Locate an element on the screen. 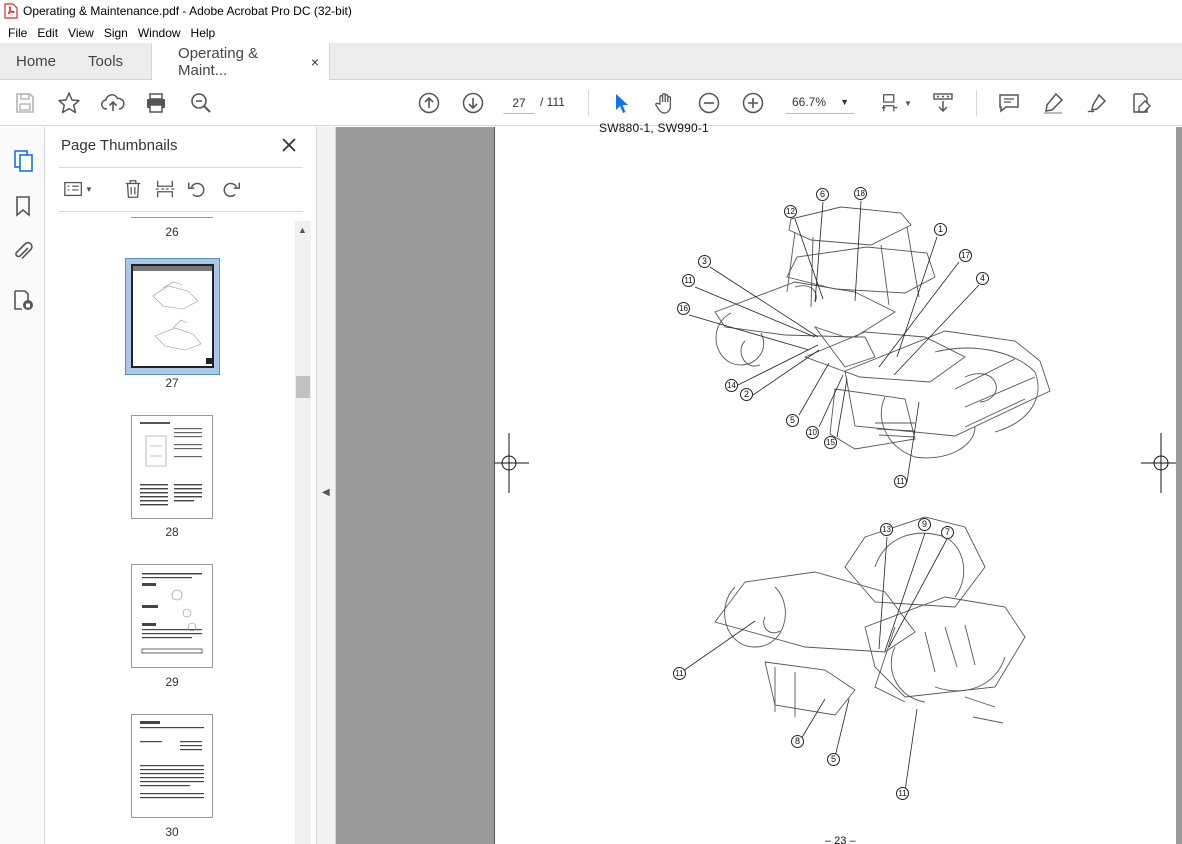 The height and width of the screenshot is (844, 1182). menu-help: Help is located at coordinates (203, 33).